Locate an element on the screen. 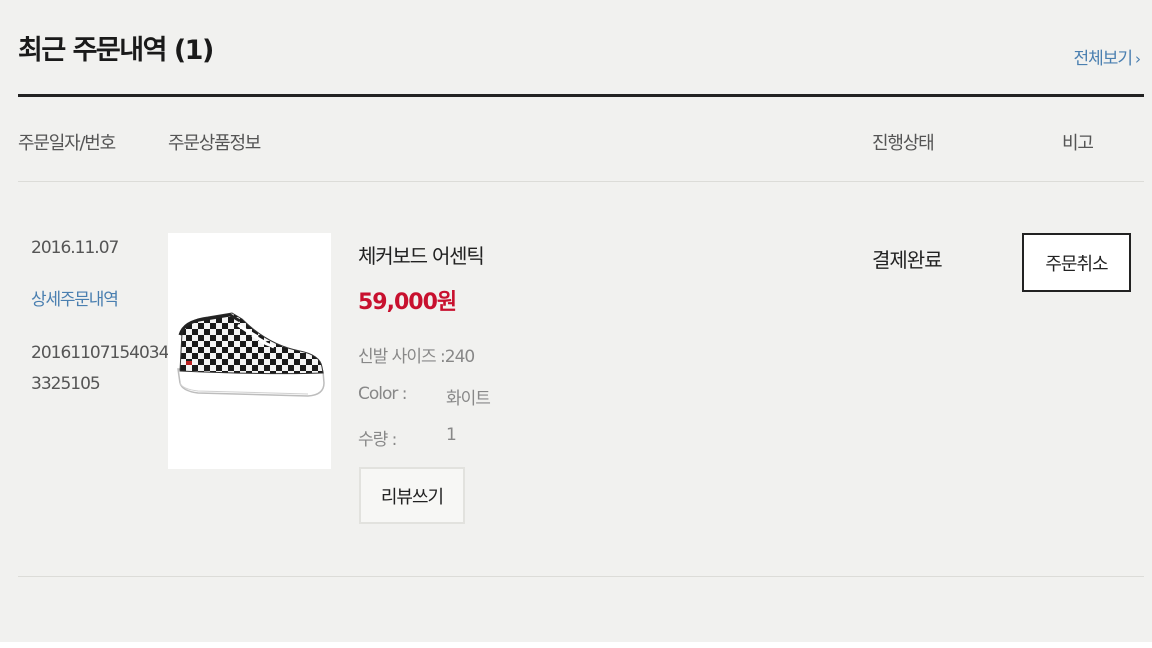 The width and height of the screenshot is (1152, 648). column-header-product-info: 주문상품정보 is located at coordinates (214, 143).